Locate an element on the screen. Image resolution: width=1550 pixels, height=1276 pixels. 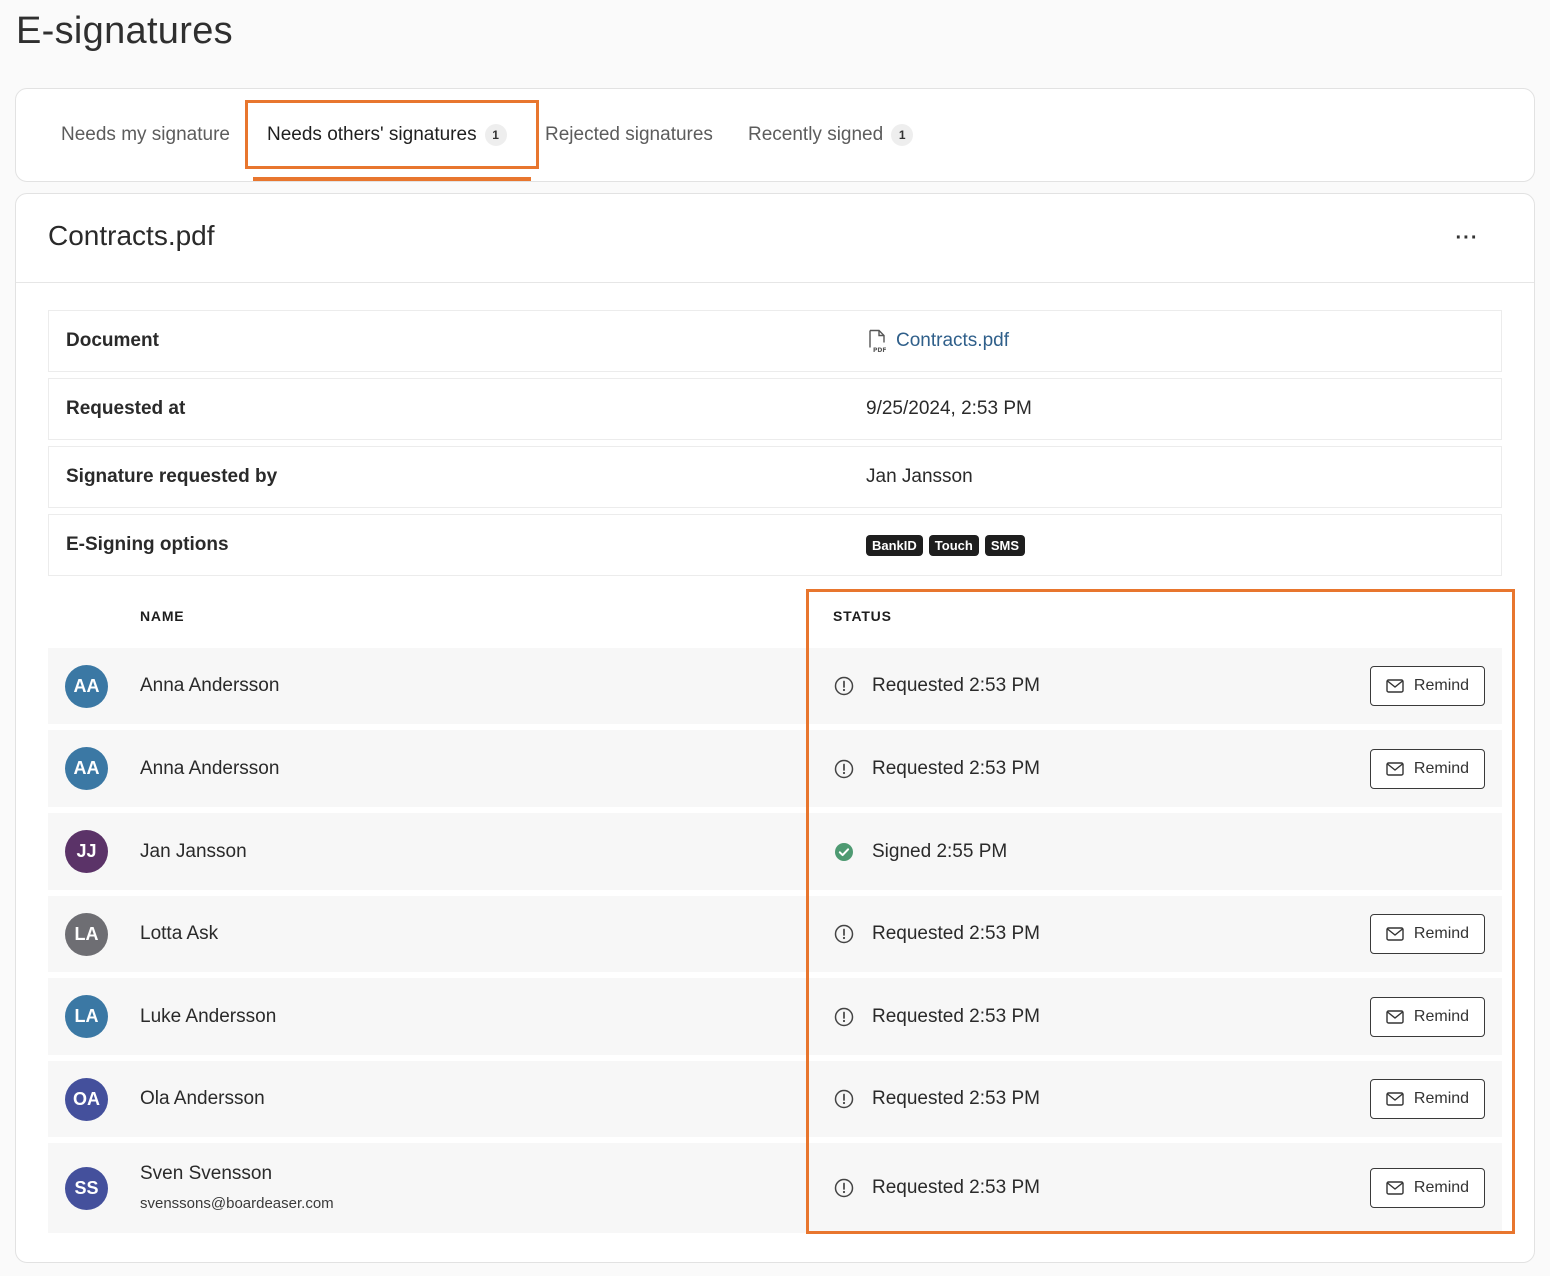
info-label: E-Signing options is located at coordinates (147, 544).